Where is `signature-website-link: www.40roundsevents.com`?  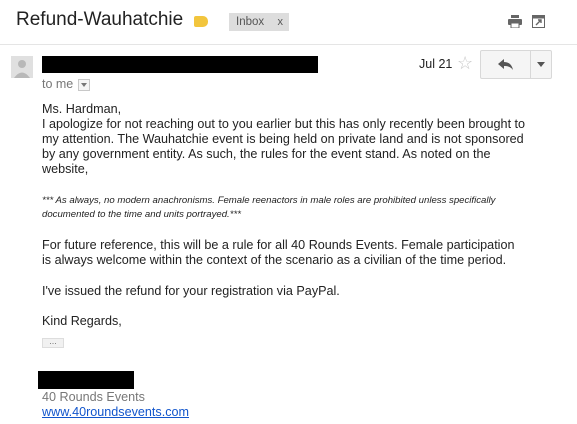
signature-website-link: www.40roundsevents.com is located at coordinates (115, 412).